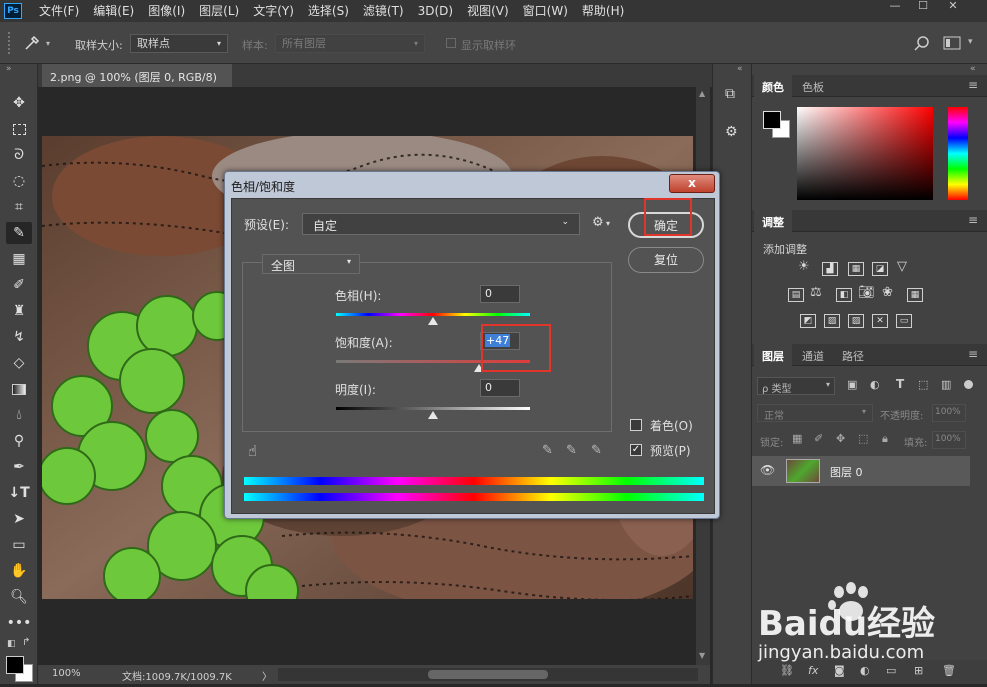  What do you see at coordinates (856, 321) in the screenshot?
I see `threshold-icon: ▨` at bounding box center [856, 321].